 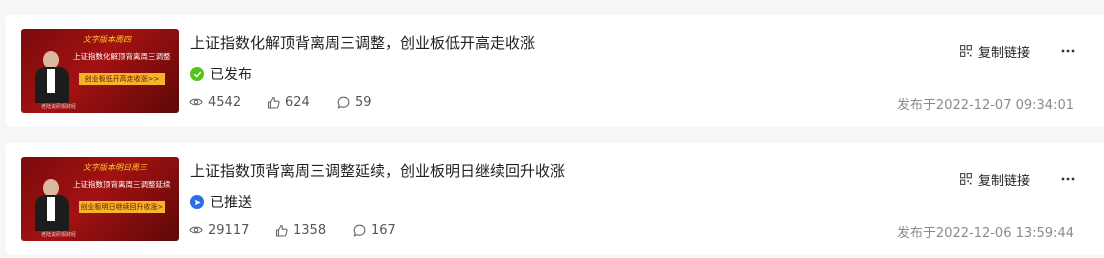 I want to click on views-count: 29117, so click(x=229, y=230).